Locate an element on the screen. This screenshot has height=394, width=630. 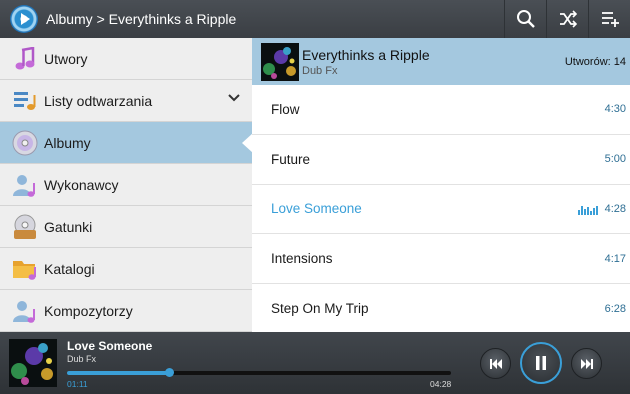
track-duration: 4:30 is located at coordinates (615, 109).